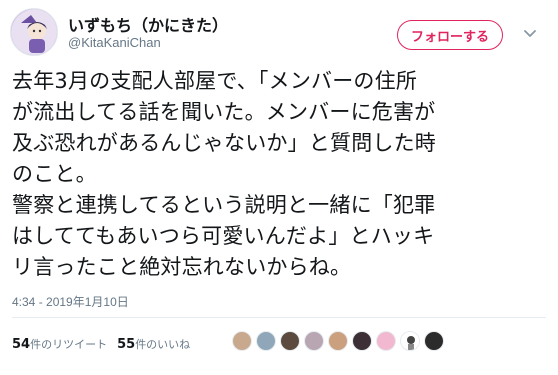 The height and width of the screenshot is (375, 558). I want to click on tweet-text-line: リ言ったこと絶対忘れないからね。, so click(182, 267).